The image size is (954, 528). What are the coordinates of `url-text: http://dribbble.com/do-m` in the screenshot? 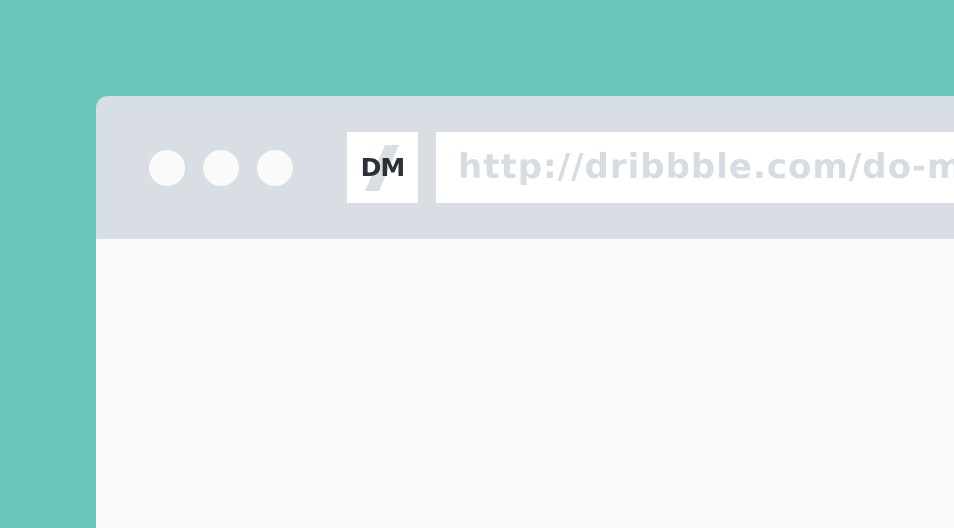 It's located at (706, 167).